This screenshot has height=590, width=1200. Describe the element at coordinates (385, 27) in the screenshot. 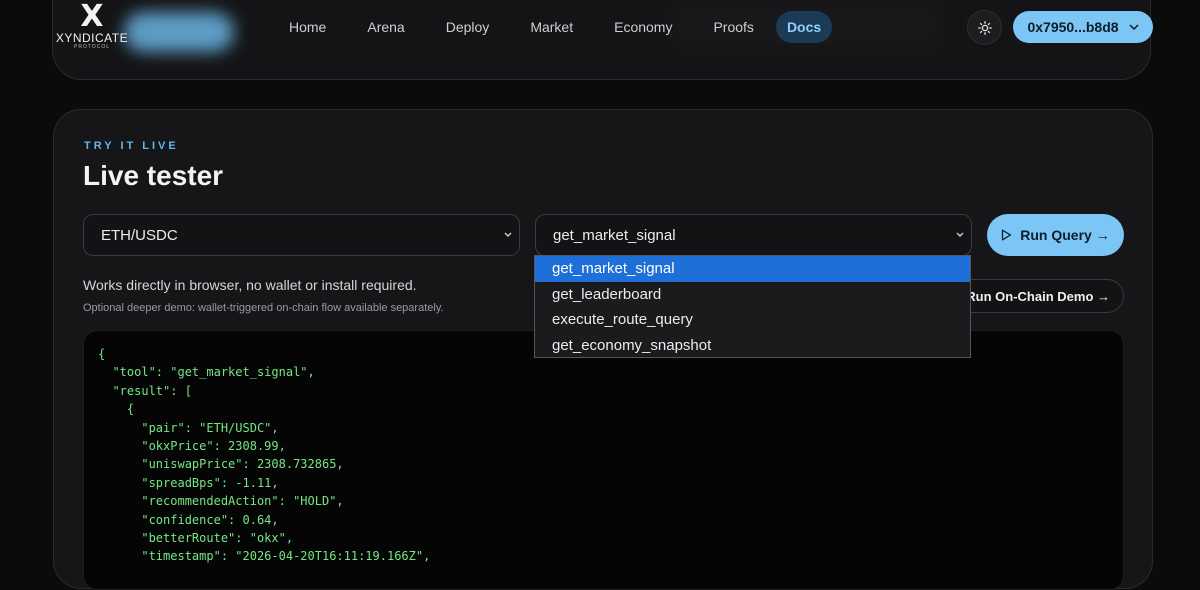

I see `nav-item-arena: Arena` at that location.